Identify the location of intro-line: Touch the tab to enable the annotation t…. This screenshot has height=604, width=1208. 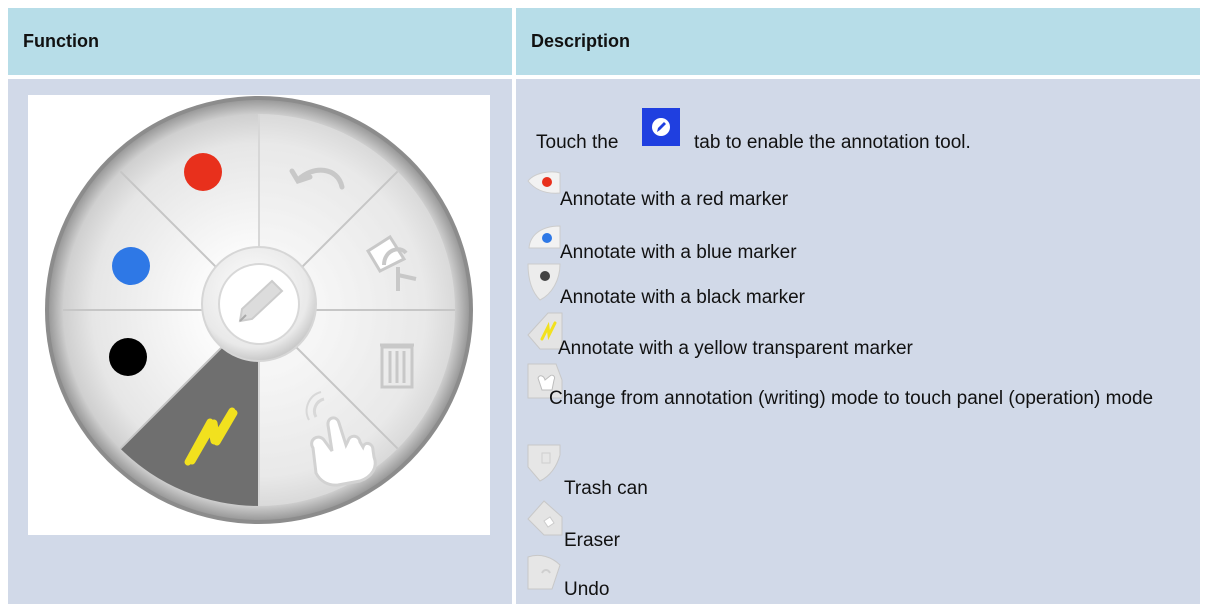
(861, 133).